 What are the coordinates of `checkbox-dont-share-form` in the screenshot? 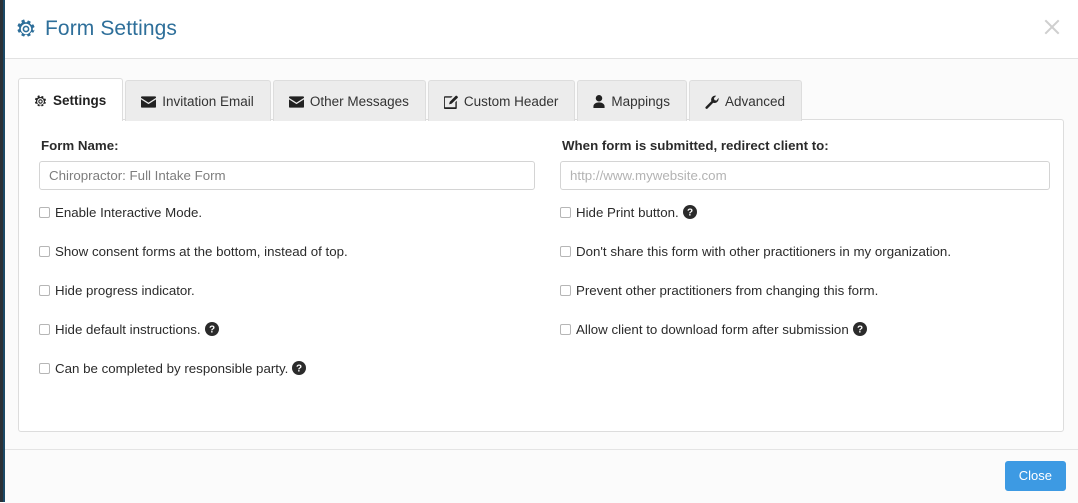 It's located at (565, 251).